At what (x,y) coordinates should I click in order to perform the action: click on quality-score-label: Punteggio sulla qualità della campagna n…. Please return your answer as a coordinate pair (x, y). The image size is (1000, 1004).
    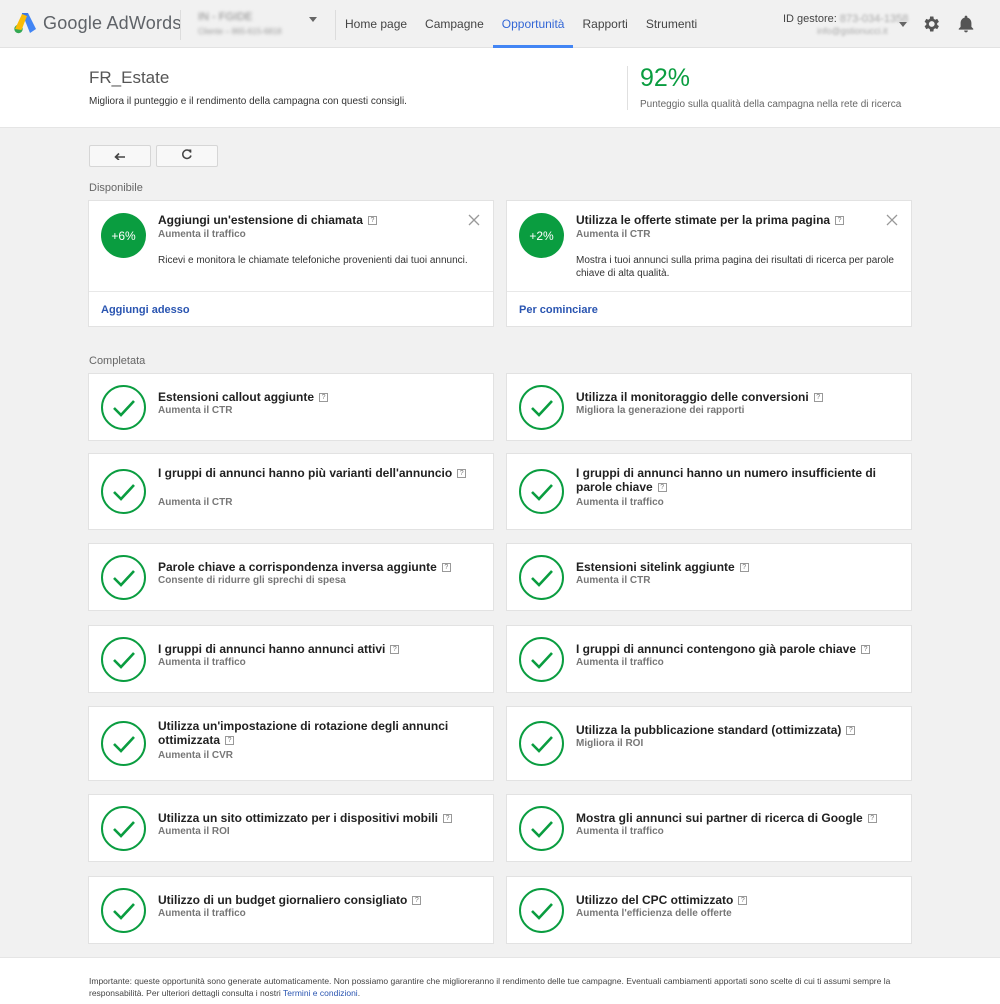
    Looking at the image, I should click on (771, 104).